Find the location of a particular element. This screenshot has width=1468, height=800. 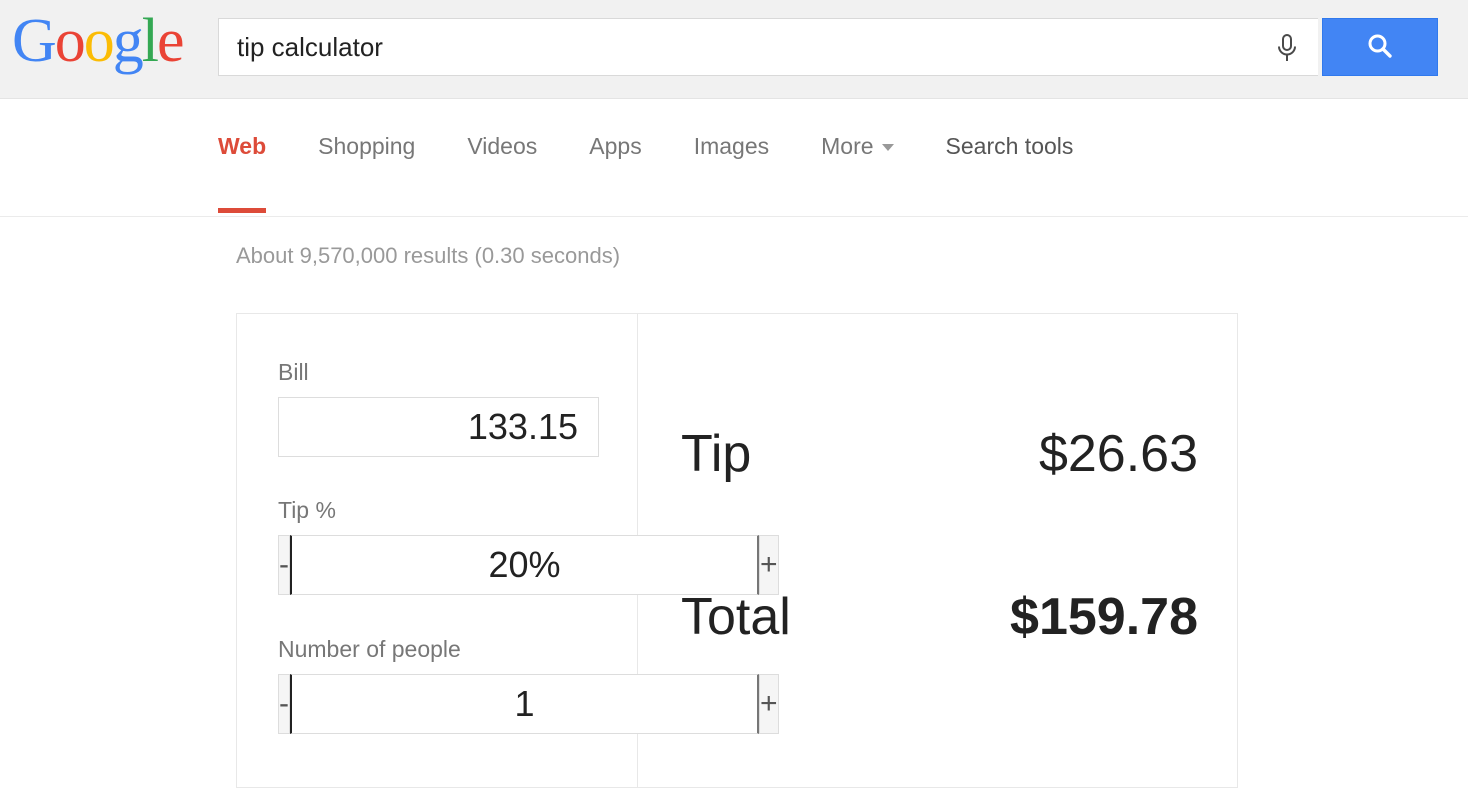

bill-input is located at coordinates (438, 427).